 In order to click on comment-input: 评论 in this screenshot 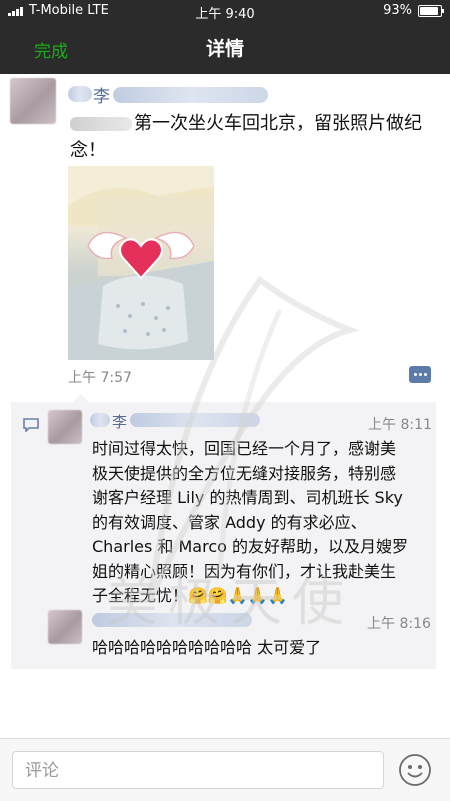, I will do `click(198, 770)`.